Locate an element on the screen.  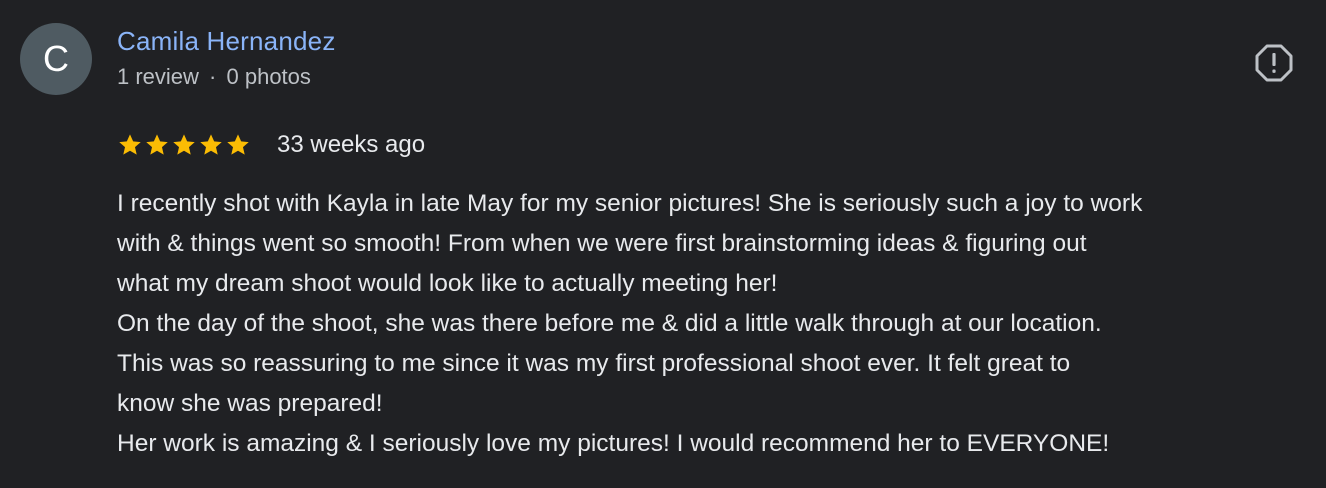
rating-row: 33 weeks ago is located at coordinates (271, 145).